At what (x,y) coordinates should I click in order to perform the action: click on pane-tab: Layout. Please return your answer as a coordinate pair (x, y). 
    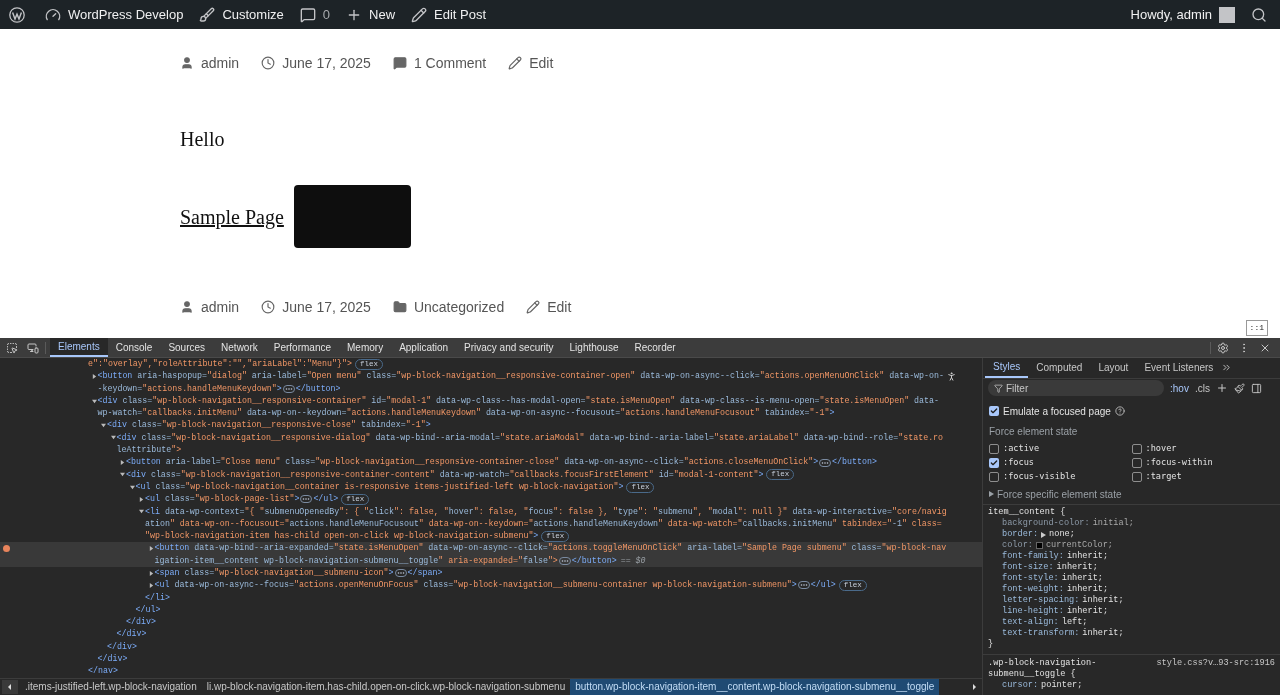
    Looking at the image, I should click on (1113, 368).